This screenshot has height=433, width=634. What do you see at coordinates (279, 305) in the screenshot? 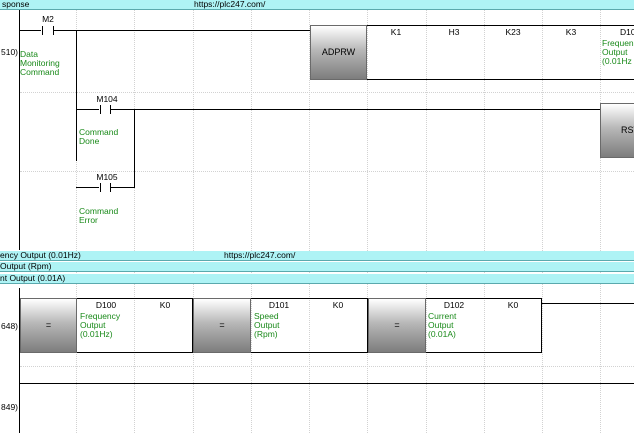
I see `operand: D101` at bounding box center [279, 305].